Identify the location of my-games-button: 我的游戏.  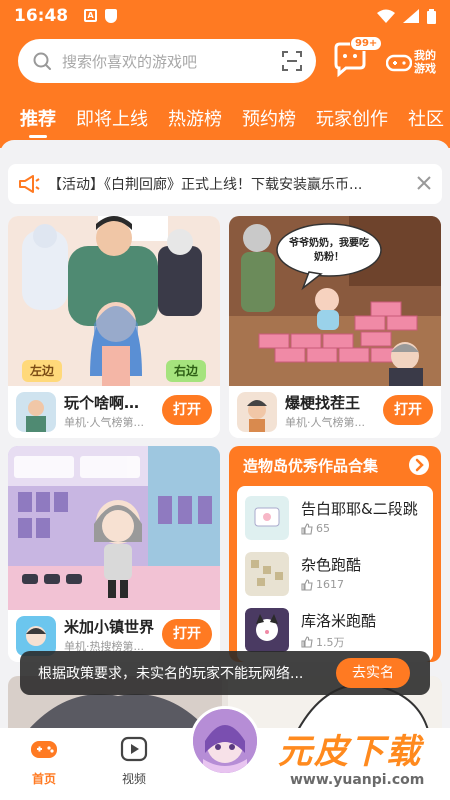
(414, 62).